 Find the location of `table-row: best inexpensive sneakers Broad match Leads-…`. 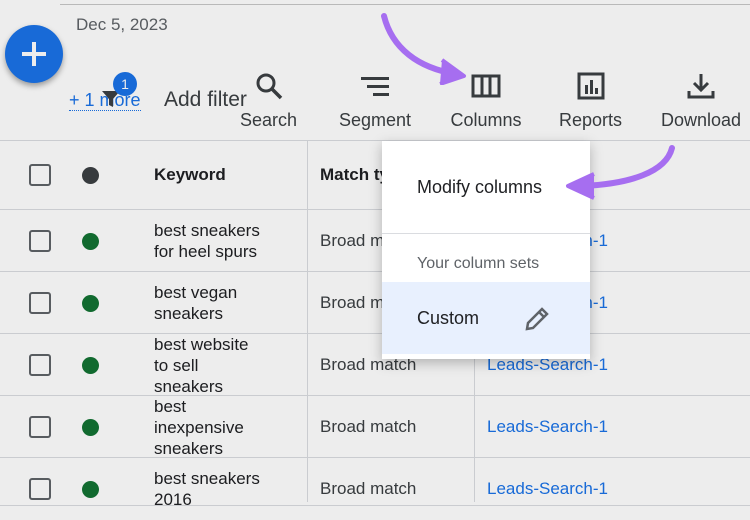

table-row: best inexpensive sneakers Broad match Leads-… is located at coordinates (375, 427).